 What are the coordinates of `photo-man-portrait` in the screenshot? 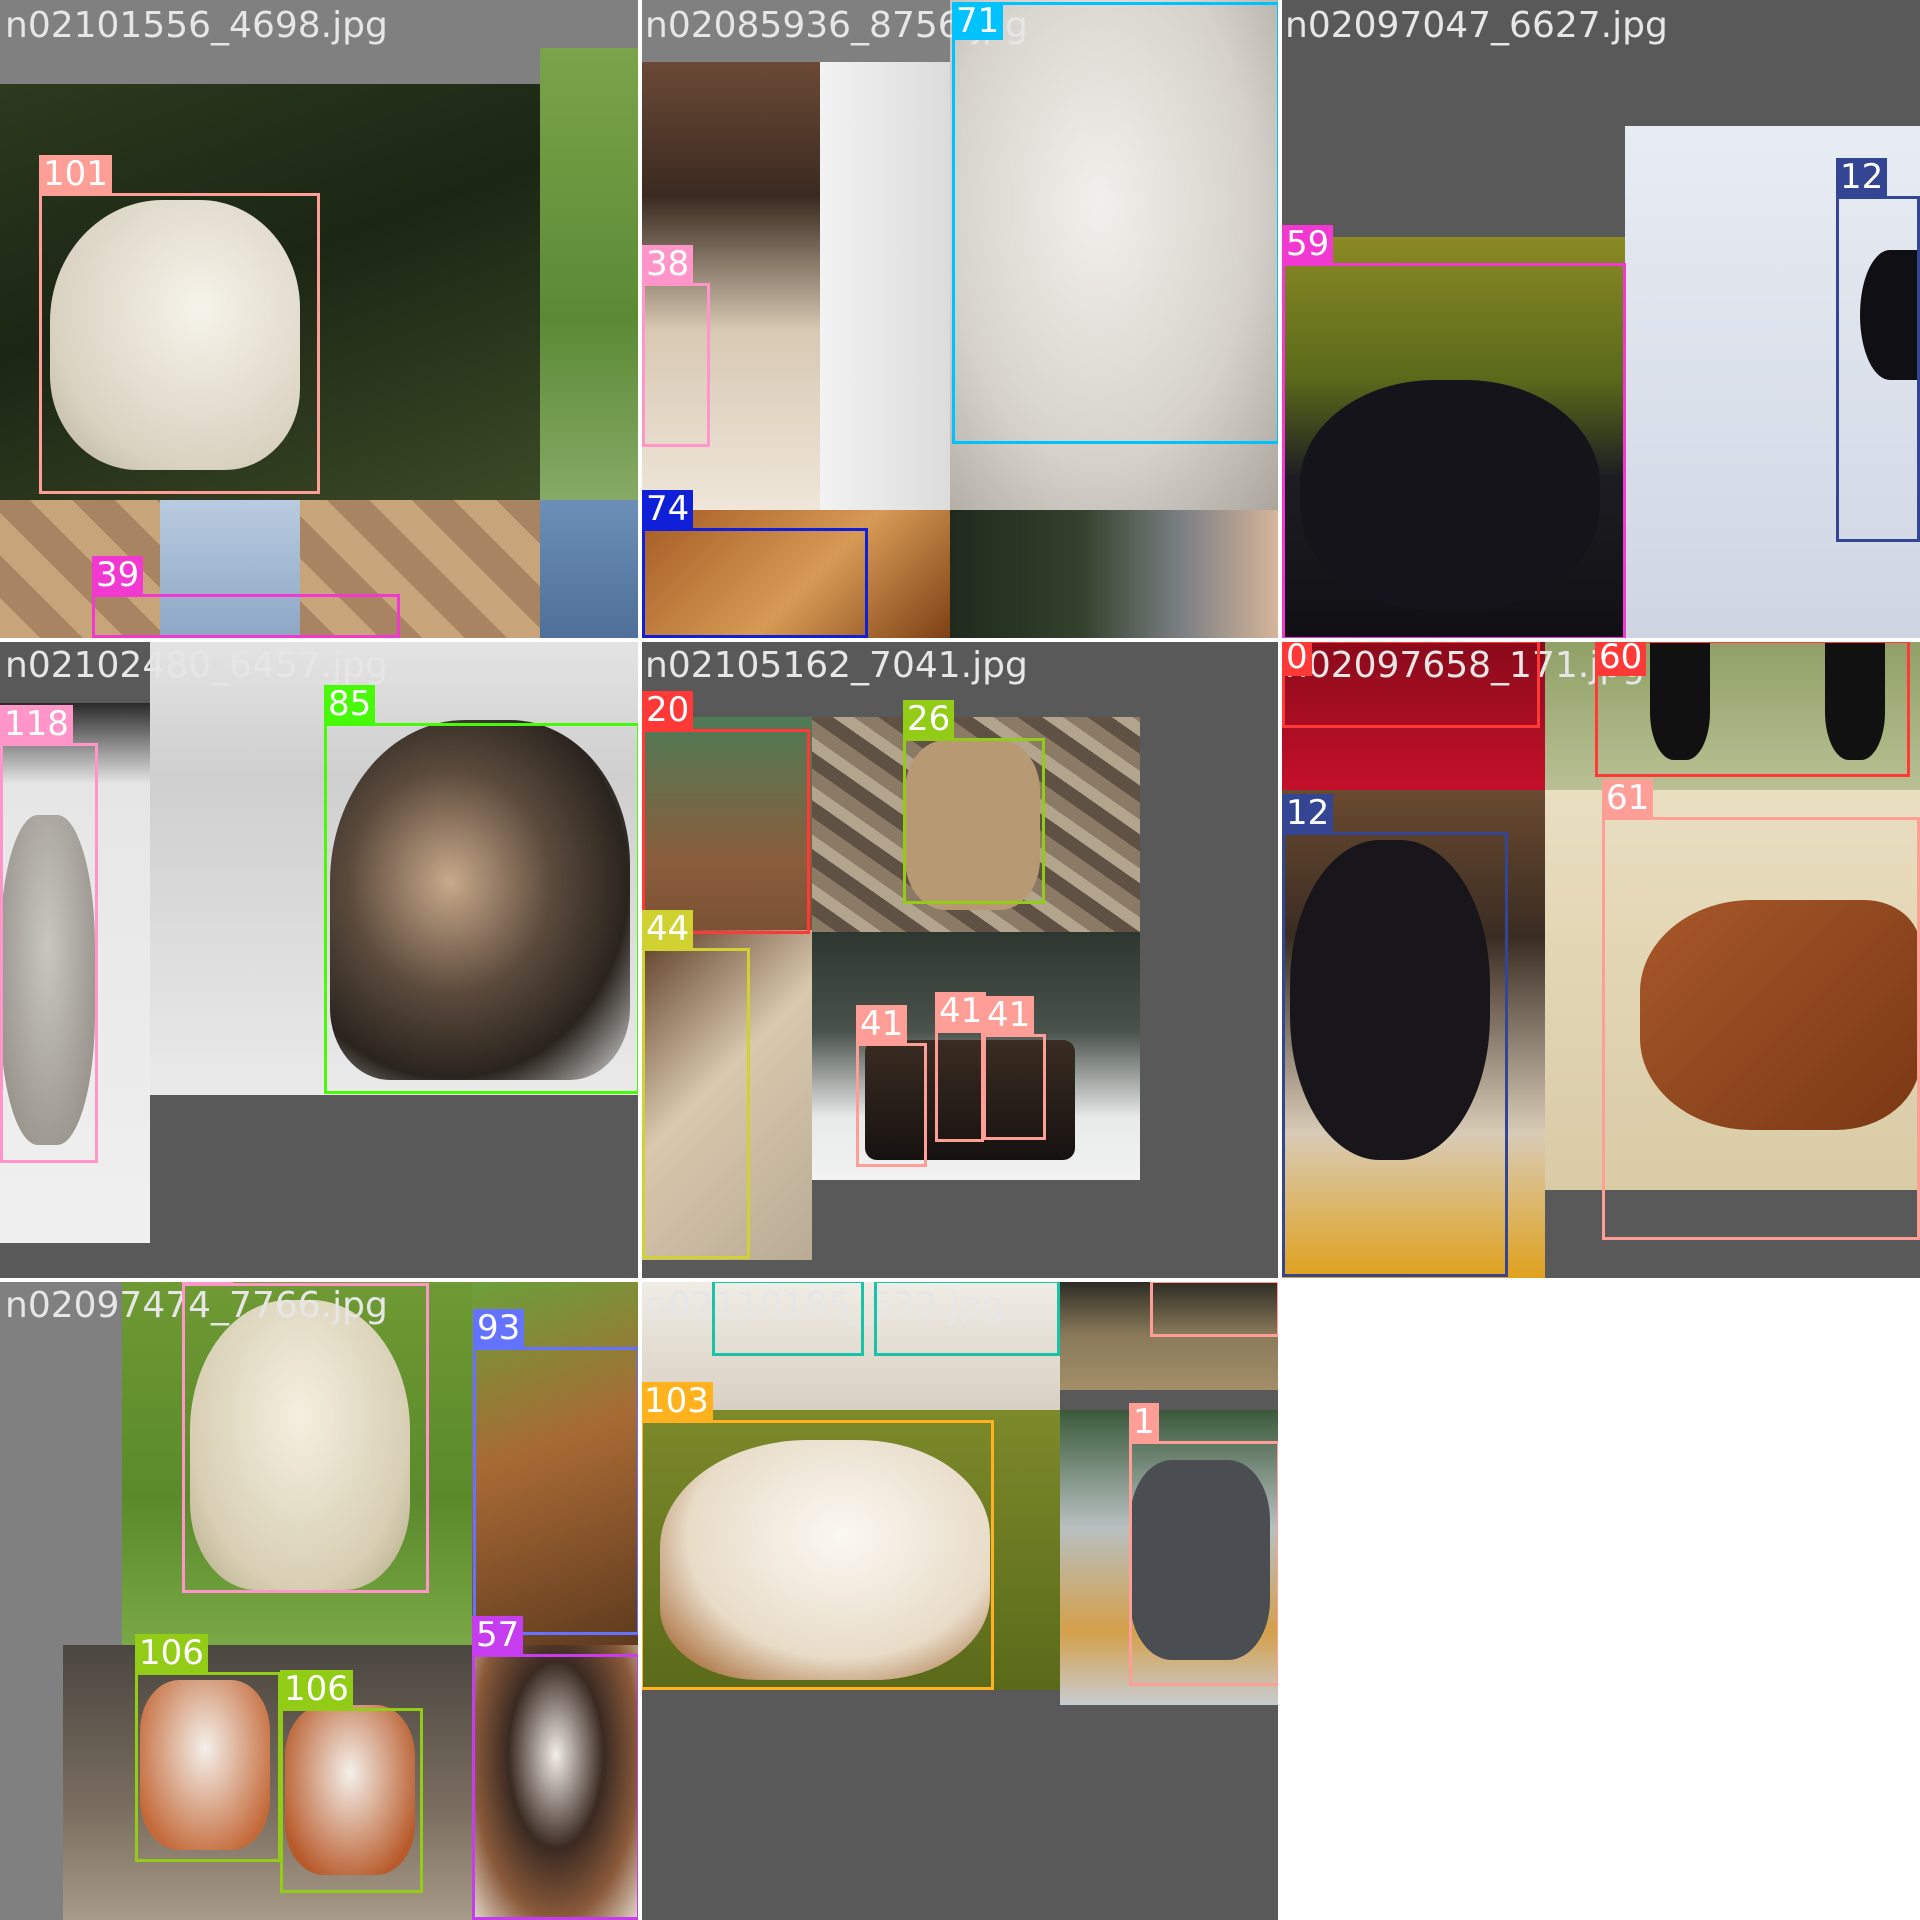 It's located at (1115, 575).